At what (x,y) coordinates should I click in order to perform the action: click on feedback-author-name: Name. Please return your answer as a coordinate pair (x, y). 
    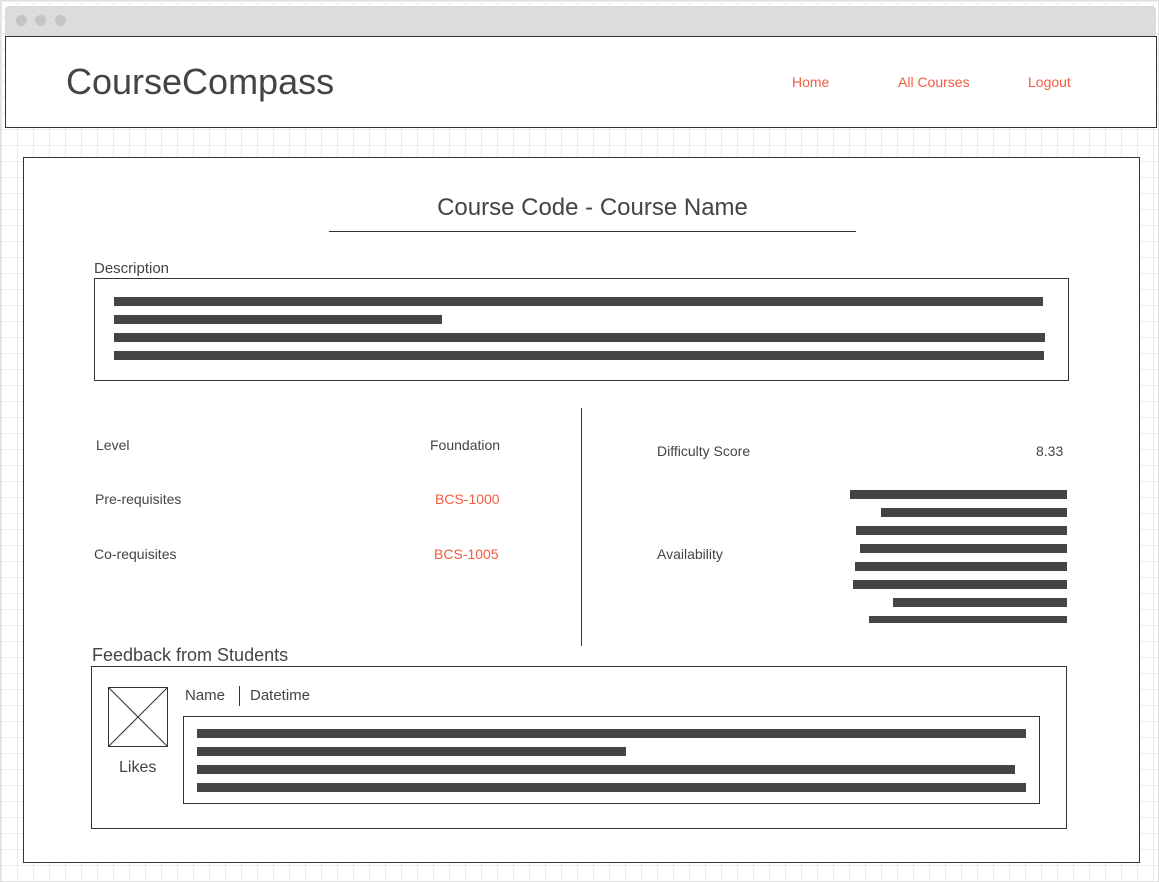
    Looking at the image, I should click on (205, 695).